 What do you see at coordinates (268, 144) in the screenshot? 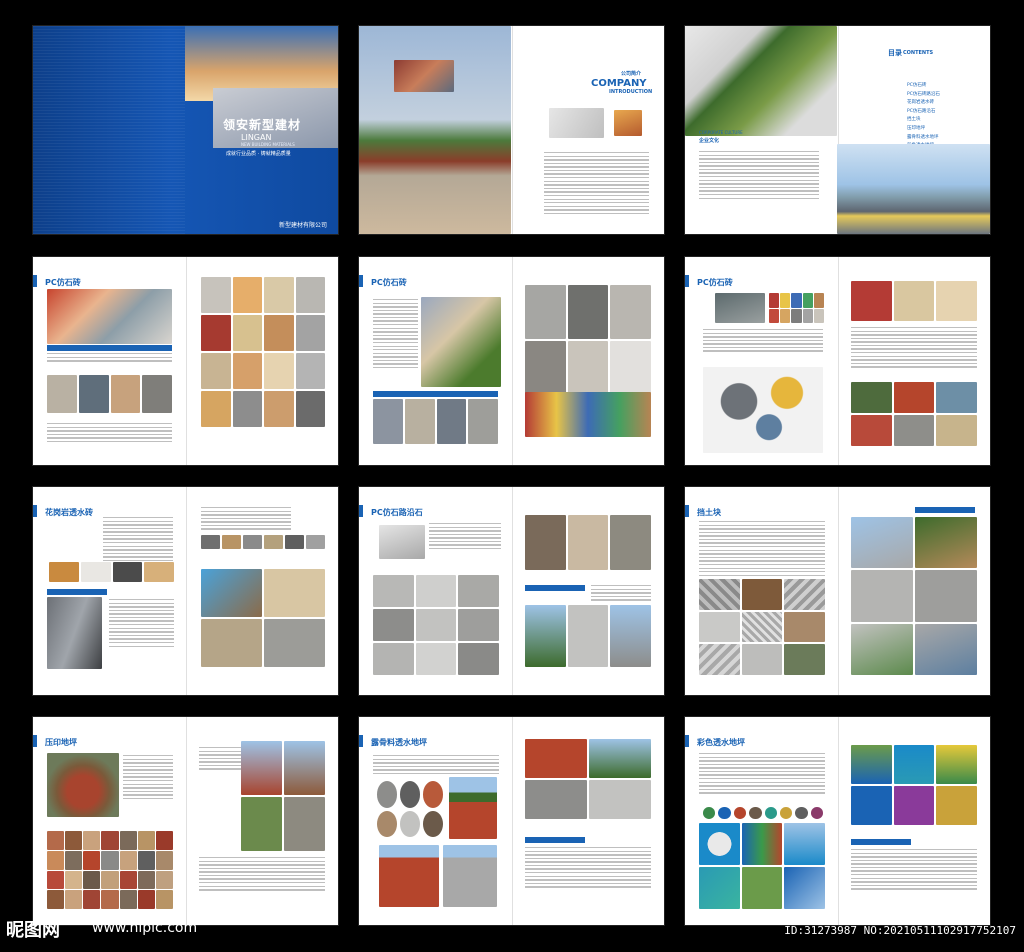
I see `cover-subtitle-en: NEW BUILDING MATERIALS` at bounding box center [268, 144].